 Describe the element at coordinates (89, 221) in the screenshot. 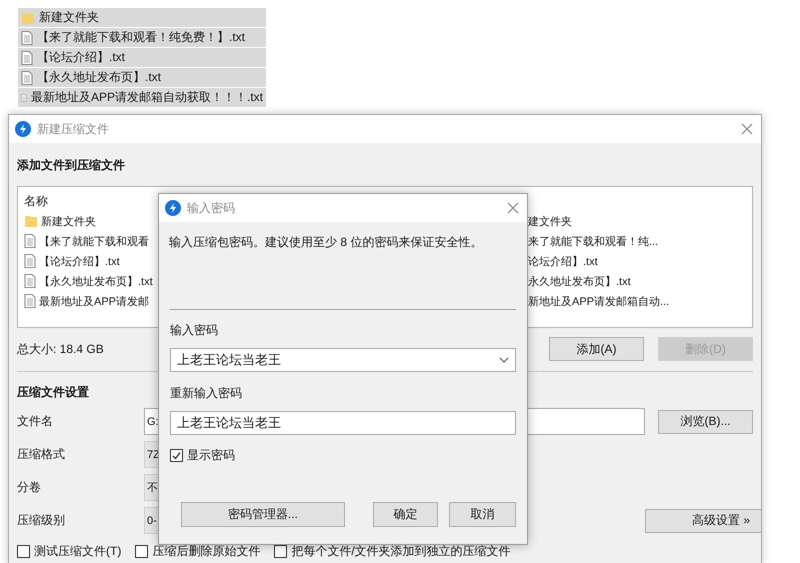

I see `list-item: 新建文件夹` at that location.